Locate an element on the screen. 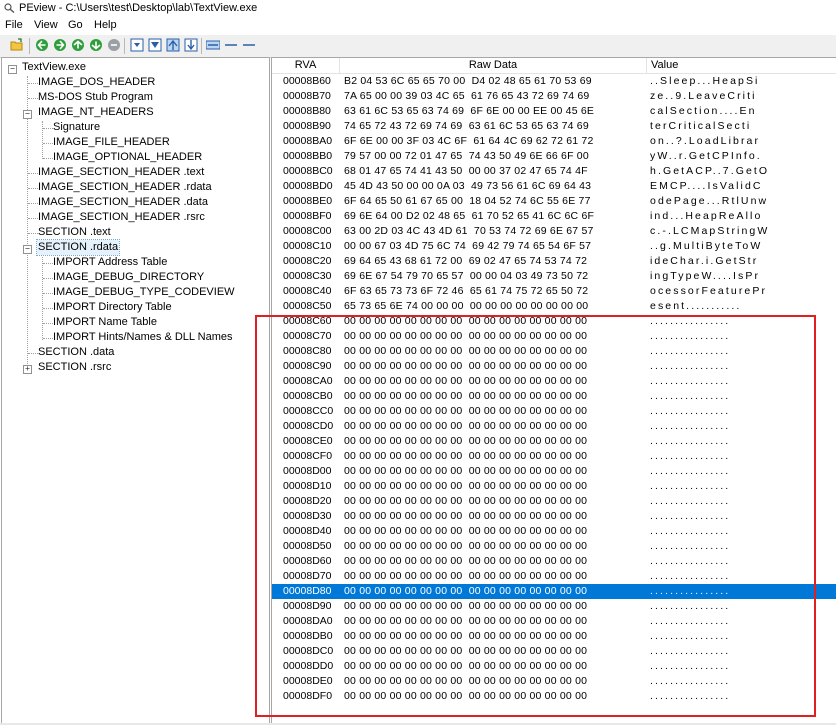 This screenshot has width=836, height=725. tree-item-root: TextView.exe is located at coordinates (54, 67).